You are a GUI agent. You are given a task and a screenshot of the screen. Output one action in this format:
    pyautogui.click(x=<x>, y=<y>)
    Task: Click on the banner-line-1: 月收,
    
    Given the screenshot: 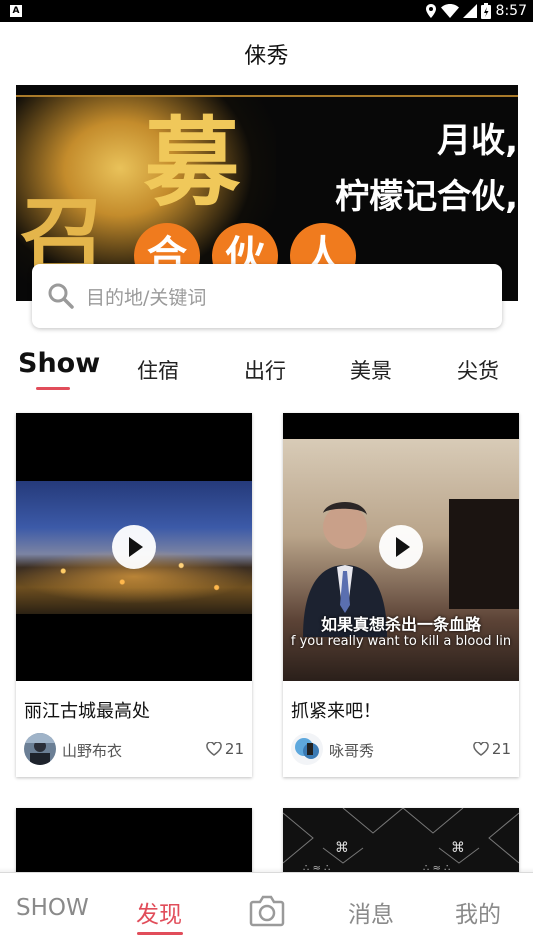 What is the action you would take?
    pyautogui.click(x=477, y=141)
    